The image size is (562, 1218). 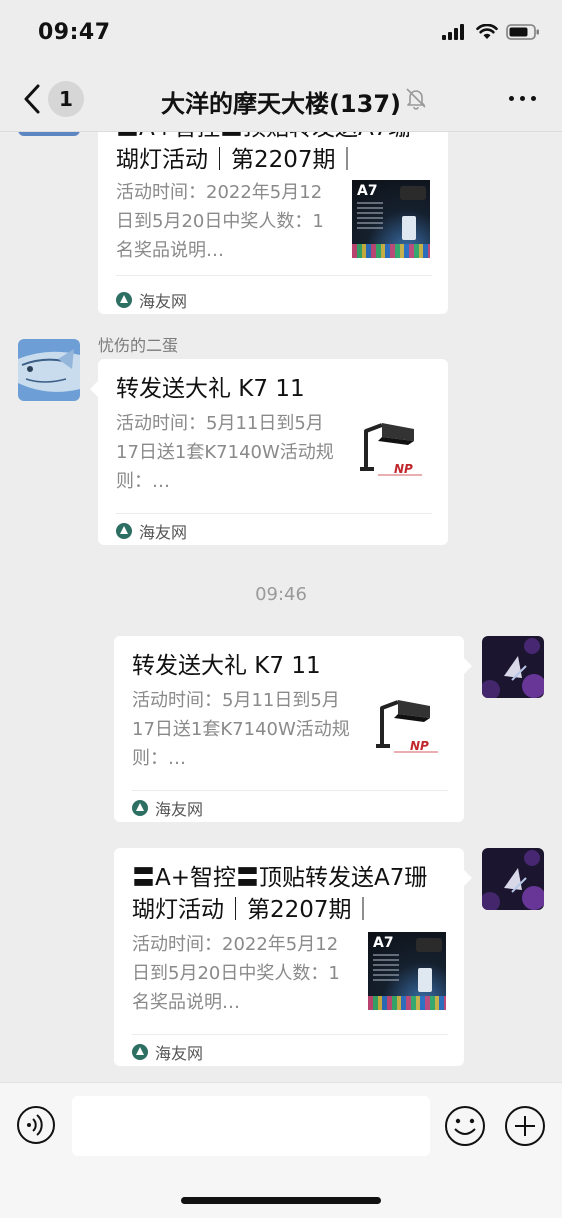 What do you see at coordinates (453, 32) in the screenshot?
I see `signal-icon` at bounding box center [453, 32].